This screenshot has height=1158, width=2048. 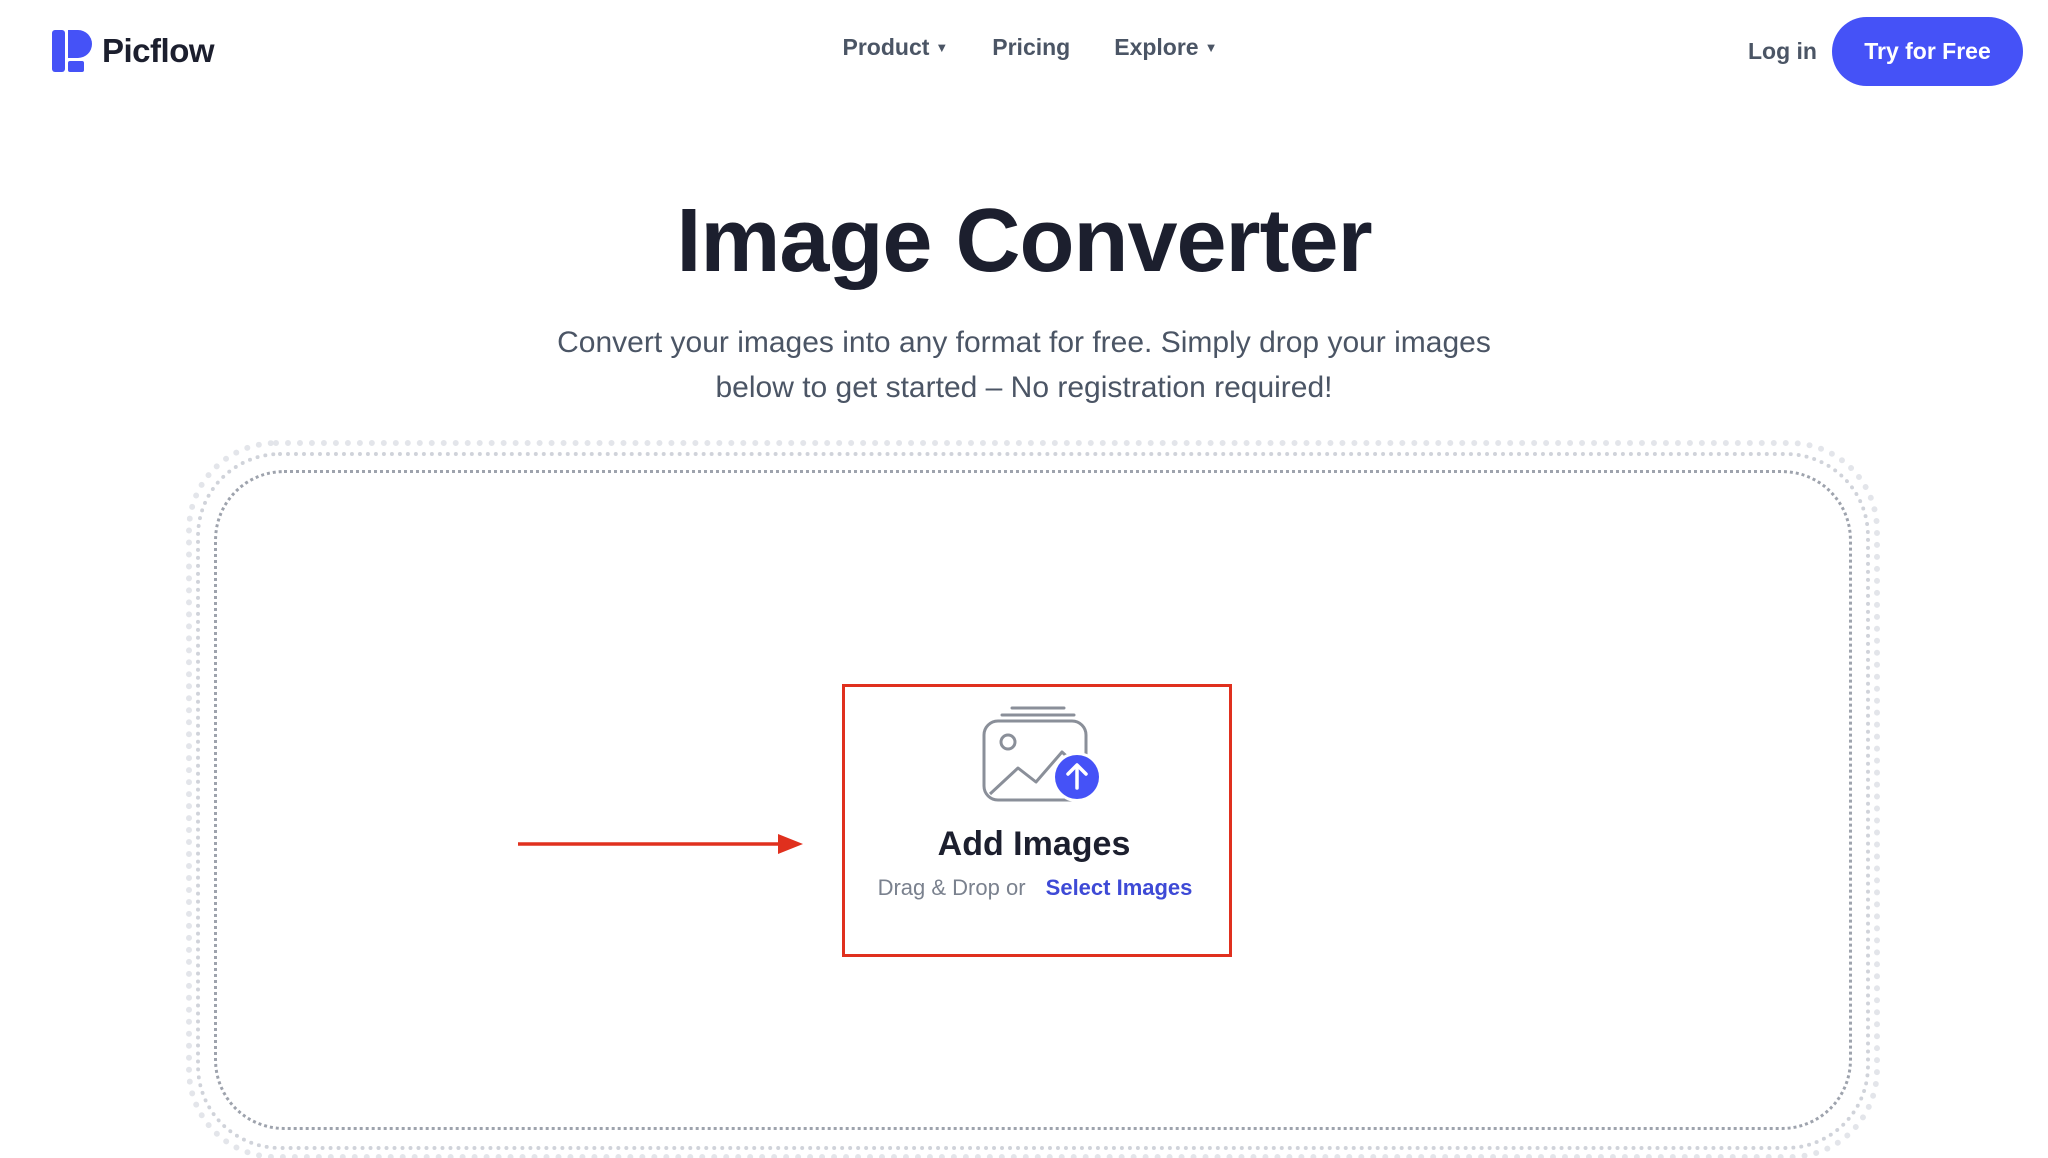 I want to click on nav-item-label: Explore, so click(x=1156, y=47).